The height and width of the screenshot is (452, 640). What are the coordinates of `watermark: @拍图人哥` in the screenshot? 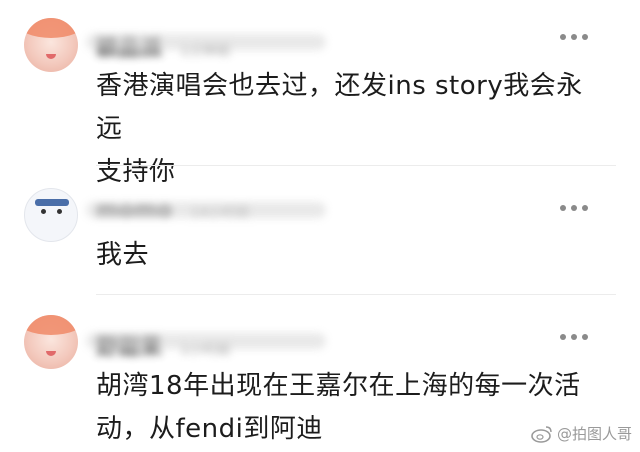 It's located at (581, 433).